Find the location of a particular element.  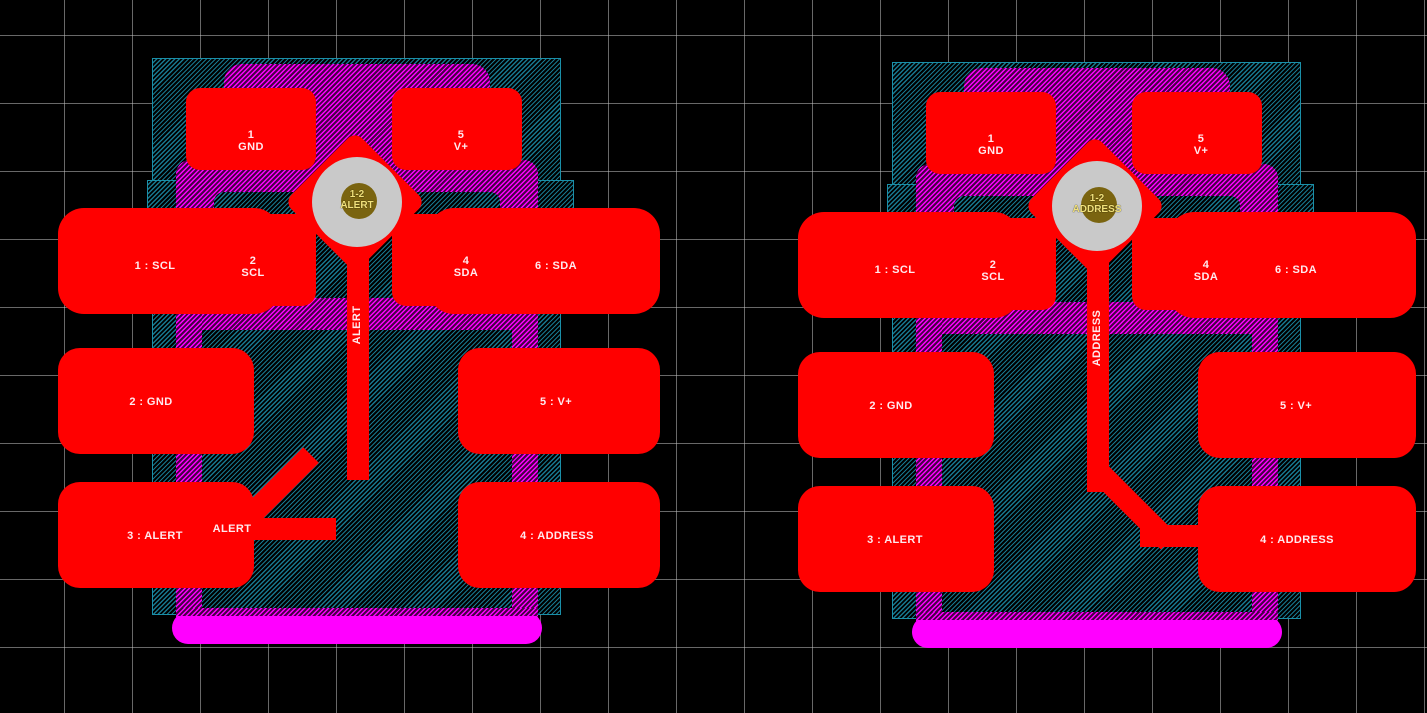

via-label: 1-2 ALERT is located at coordinates (356, 200).